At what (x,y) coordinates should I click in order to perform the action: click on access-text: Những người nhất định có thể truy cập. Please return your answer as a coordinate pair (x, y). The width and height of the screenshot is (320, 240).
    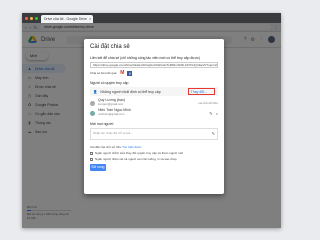
    Looking at the image, I should click on (130, 91).